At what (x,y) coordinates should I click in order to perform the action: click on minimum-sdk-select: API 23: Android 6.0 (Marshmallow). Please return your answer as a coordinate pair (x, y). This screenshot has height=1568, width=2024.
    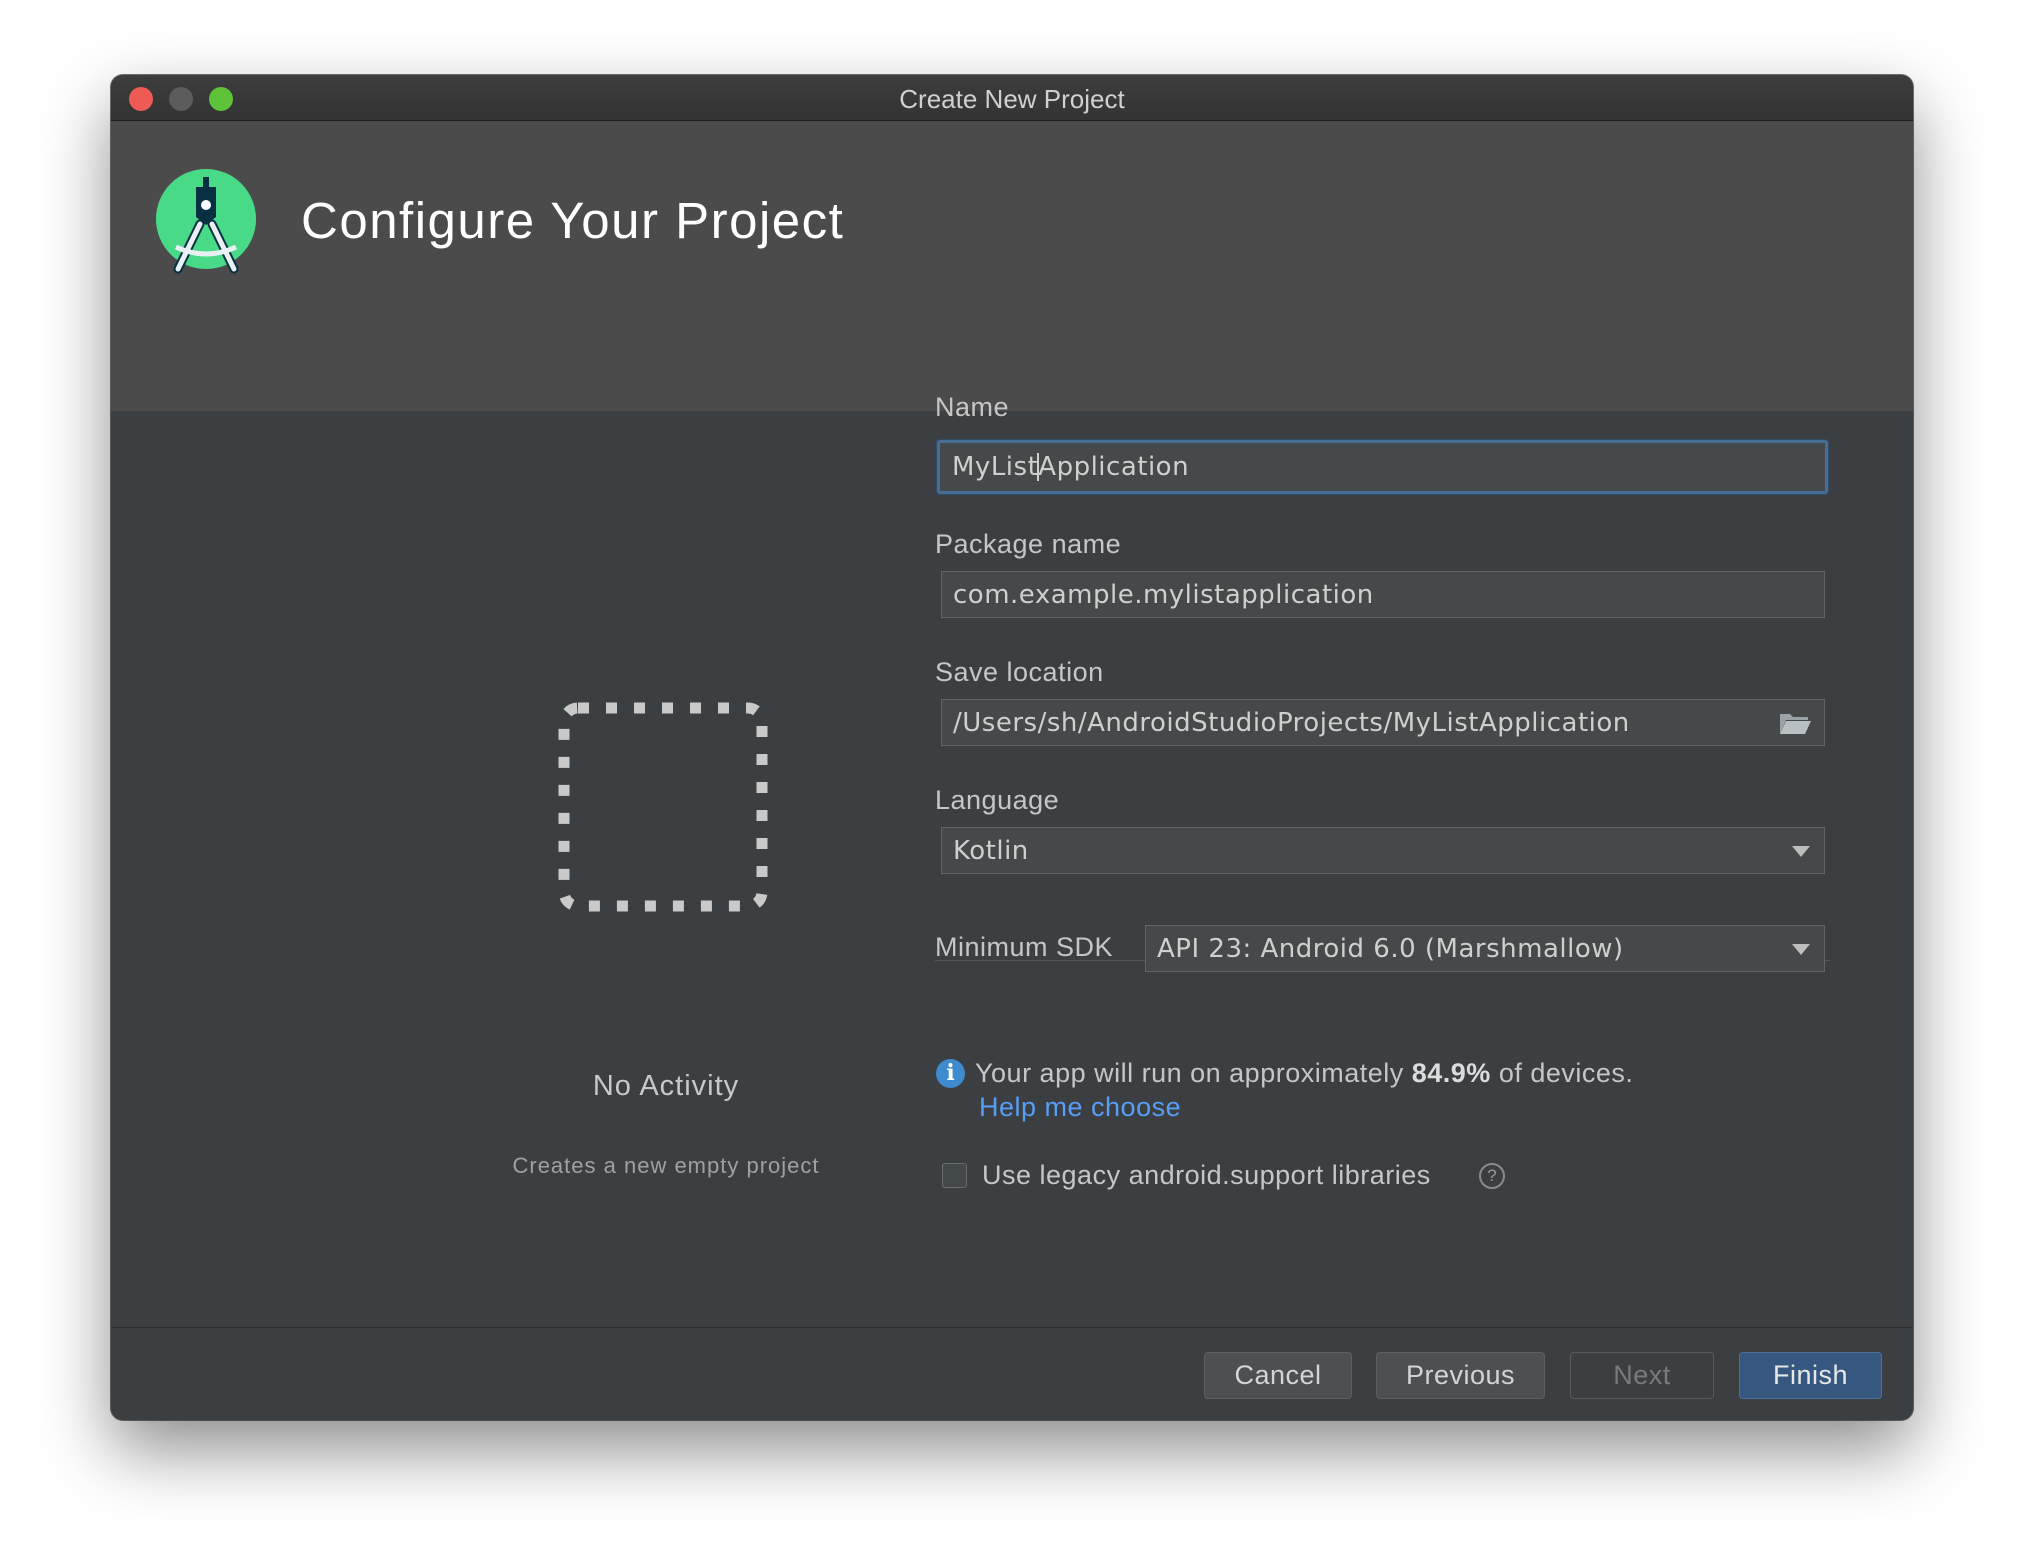
    Looking at the image, I should click on (1485, 948).